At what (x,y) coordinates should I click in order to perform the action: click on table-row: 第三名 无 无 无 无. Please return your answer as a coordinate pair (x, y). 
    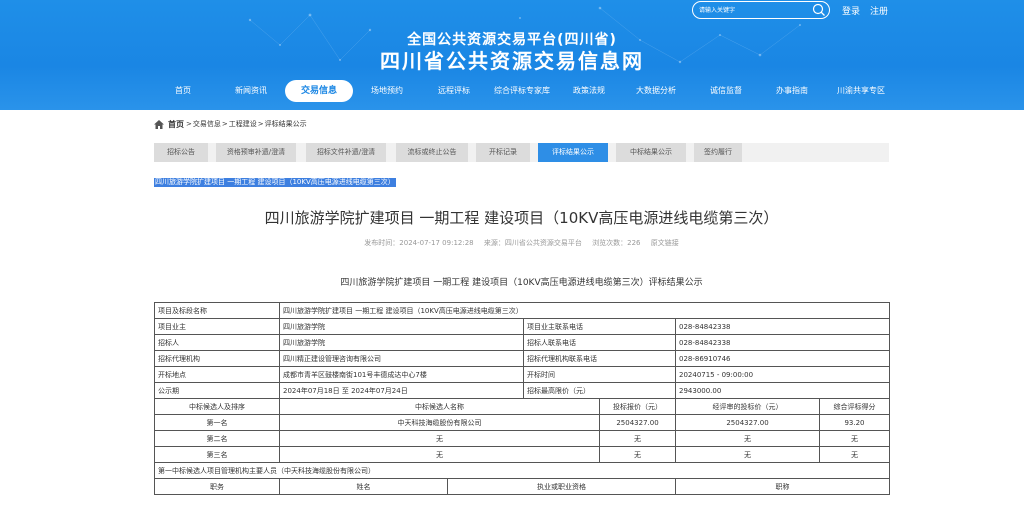
    Looking at the image, I should click on (522, 454).